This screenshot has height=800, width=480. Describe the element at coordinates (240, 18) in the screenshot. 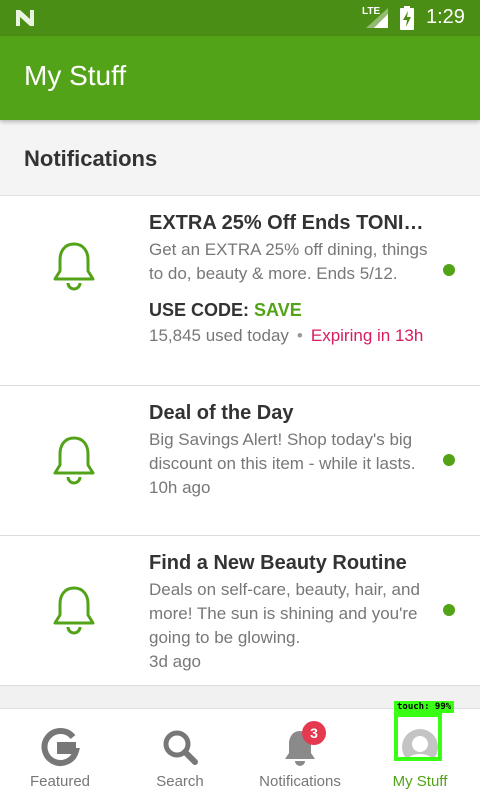

I see `status-bar: LTE 1:29` at that location.